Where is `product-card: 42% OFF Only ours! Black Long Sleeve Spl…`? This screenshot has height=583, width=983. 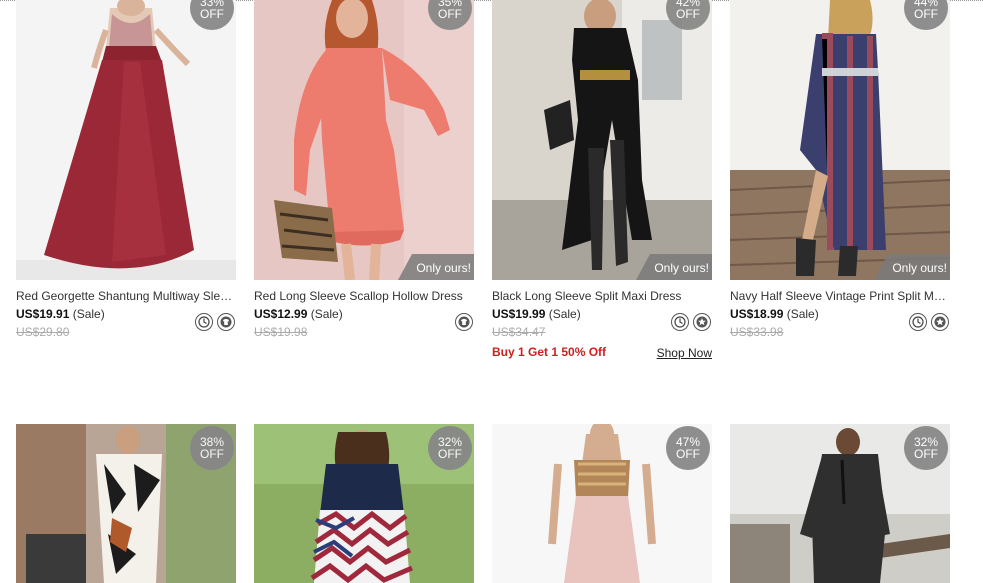
product-card: 42% OFF Only ours! Black Long Sleeve Spl… is located at coordinates (602, 180).